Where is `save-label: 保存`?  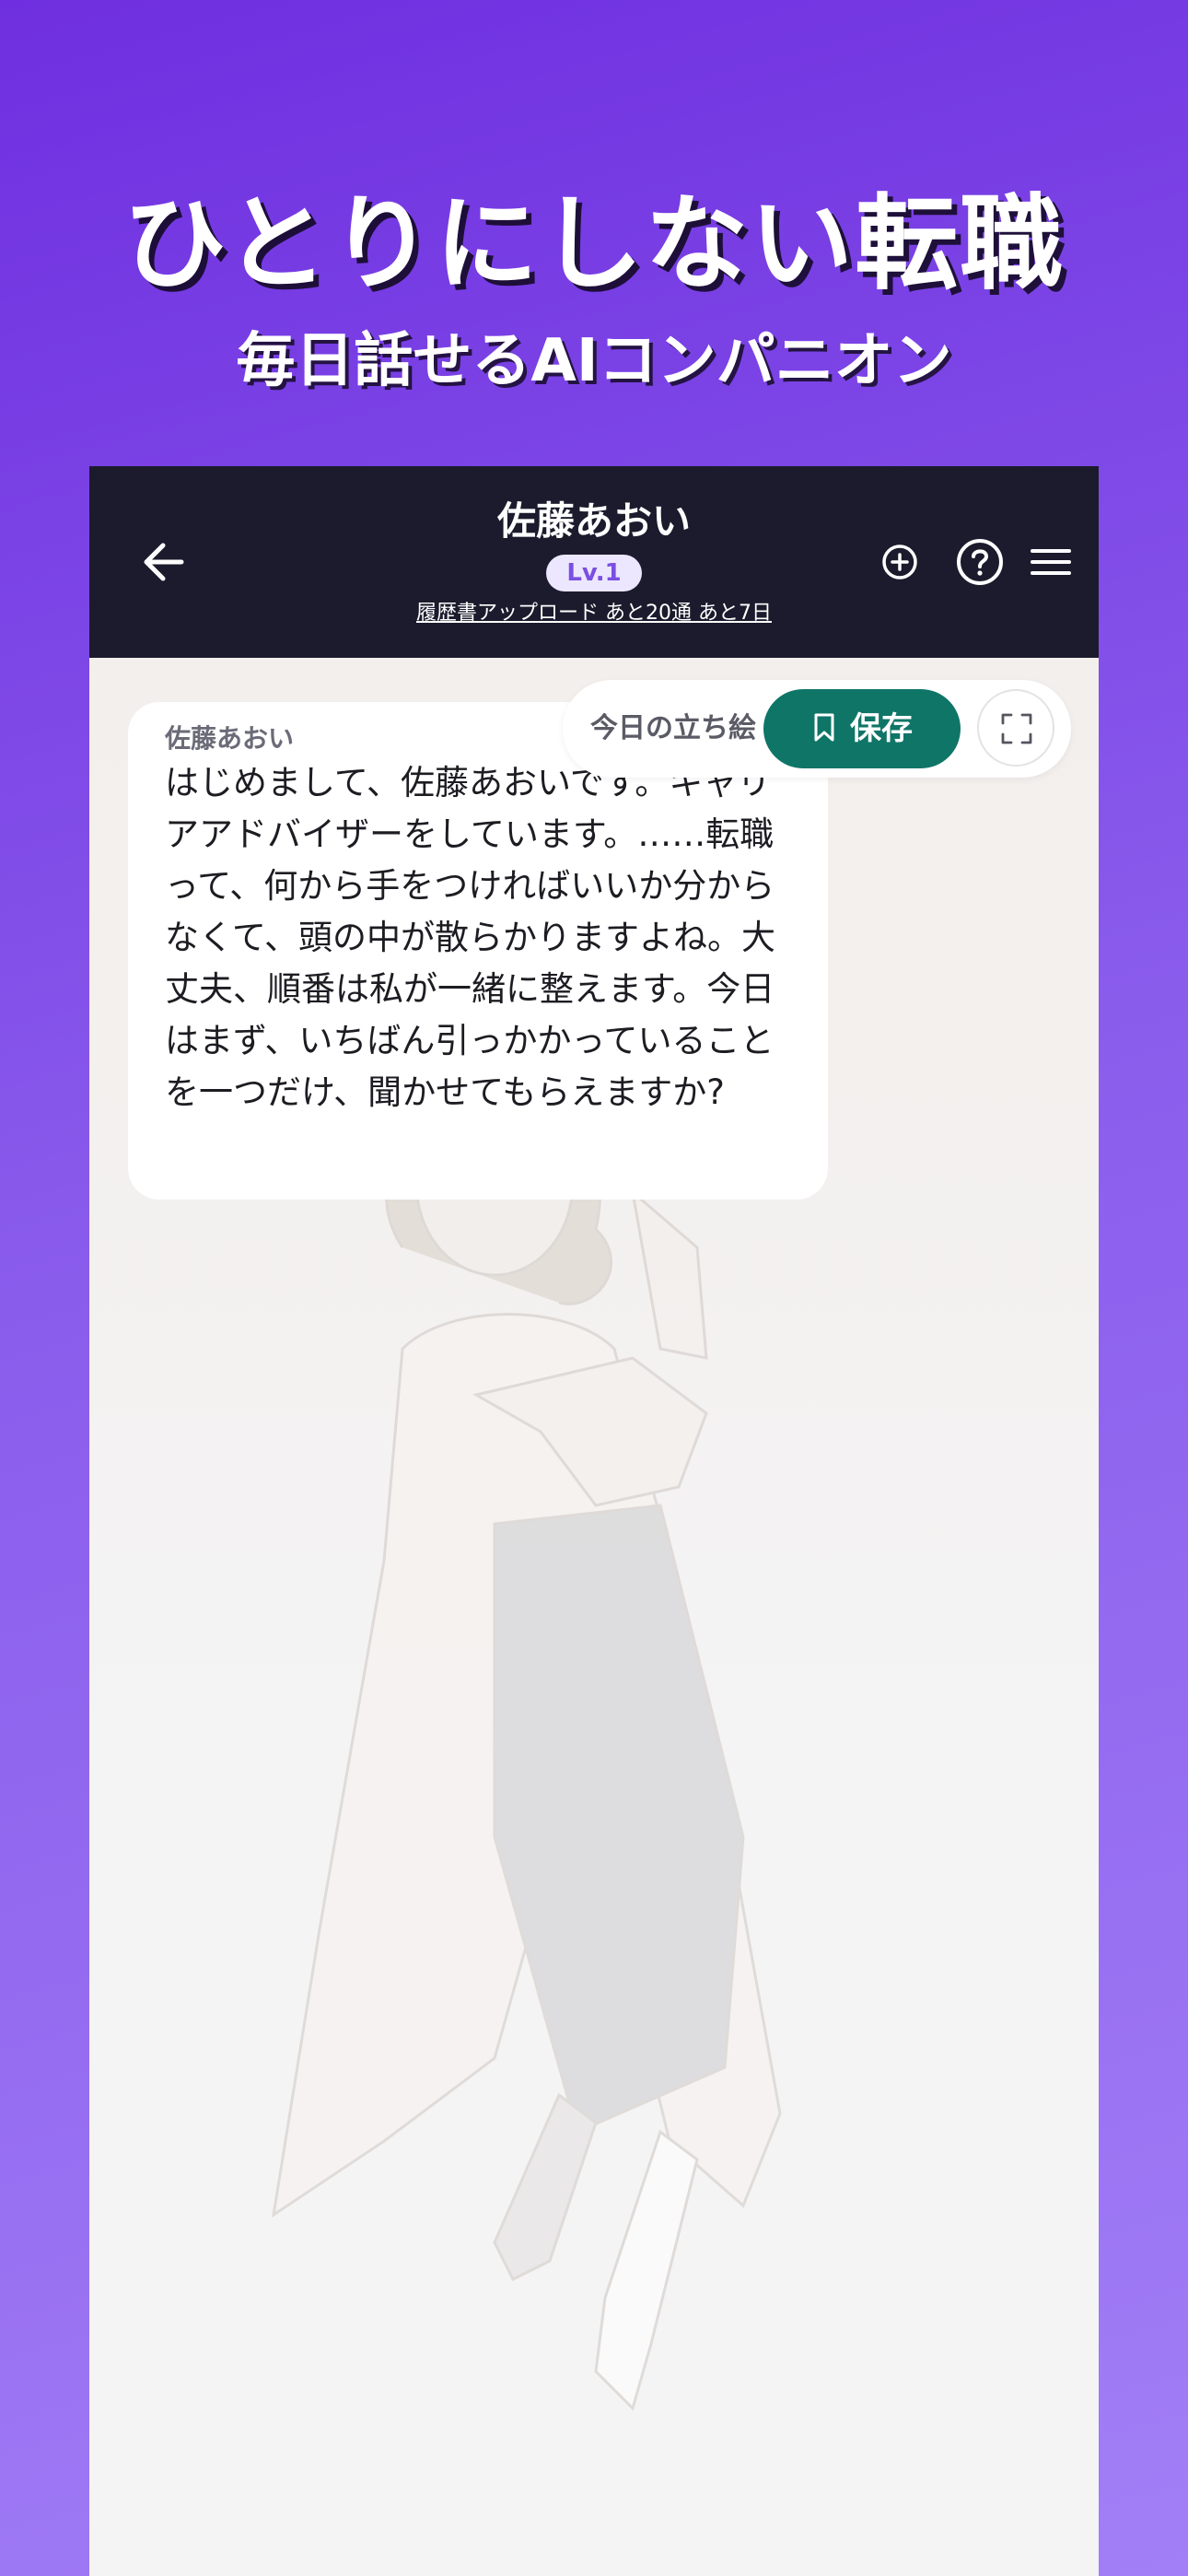 save-label: 保存 is located at coordinates (881, 728).